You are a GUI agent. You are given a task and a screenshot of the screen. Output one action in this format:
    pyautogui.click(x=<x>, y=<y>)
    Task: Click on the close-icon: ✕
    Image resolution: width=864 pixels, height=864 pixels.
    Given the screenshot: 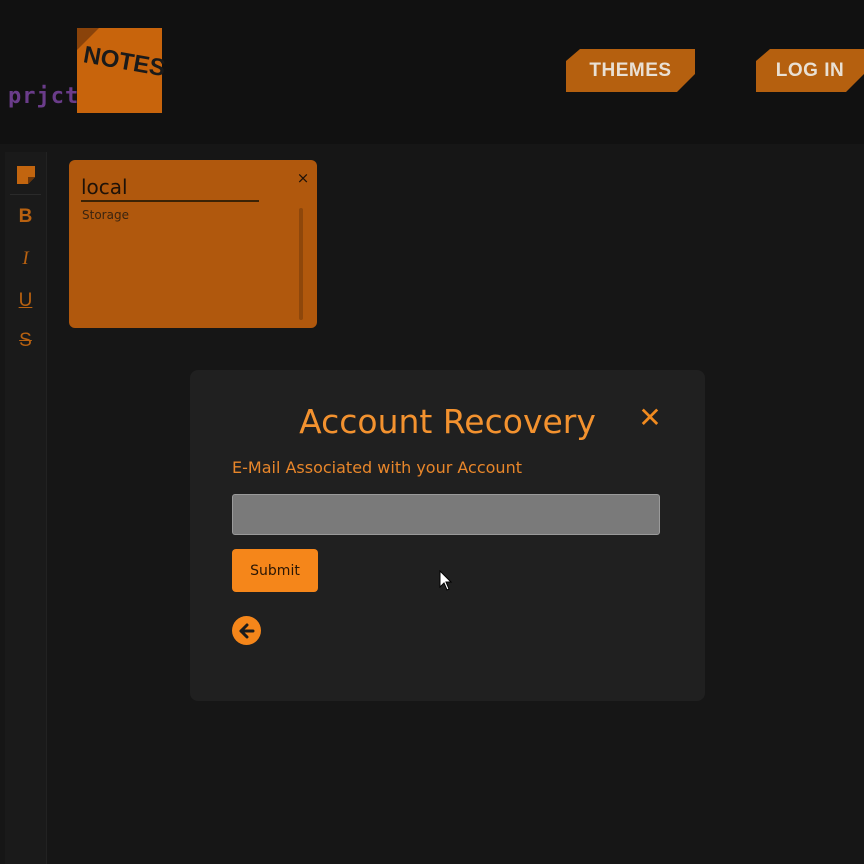 What is the action you would take?
    pyautogui.click(x=650, y=418)
    